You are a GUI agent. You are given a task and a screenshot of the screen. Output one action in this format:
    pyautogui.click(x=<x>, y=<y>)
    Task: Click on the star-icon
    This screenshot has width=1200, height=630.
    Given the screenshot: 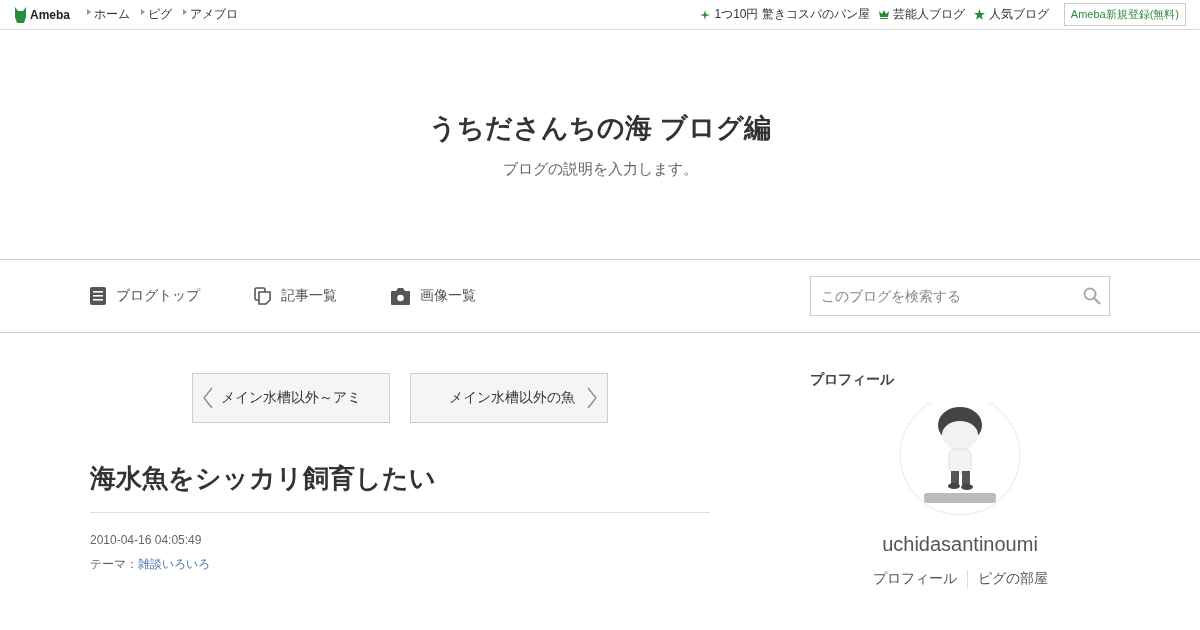 What is the action you would take?
    pyautogui.click(x=979, y=14)
    